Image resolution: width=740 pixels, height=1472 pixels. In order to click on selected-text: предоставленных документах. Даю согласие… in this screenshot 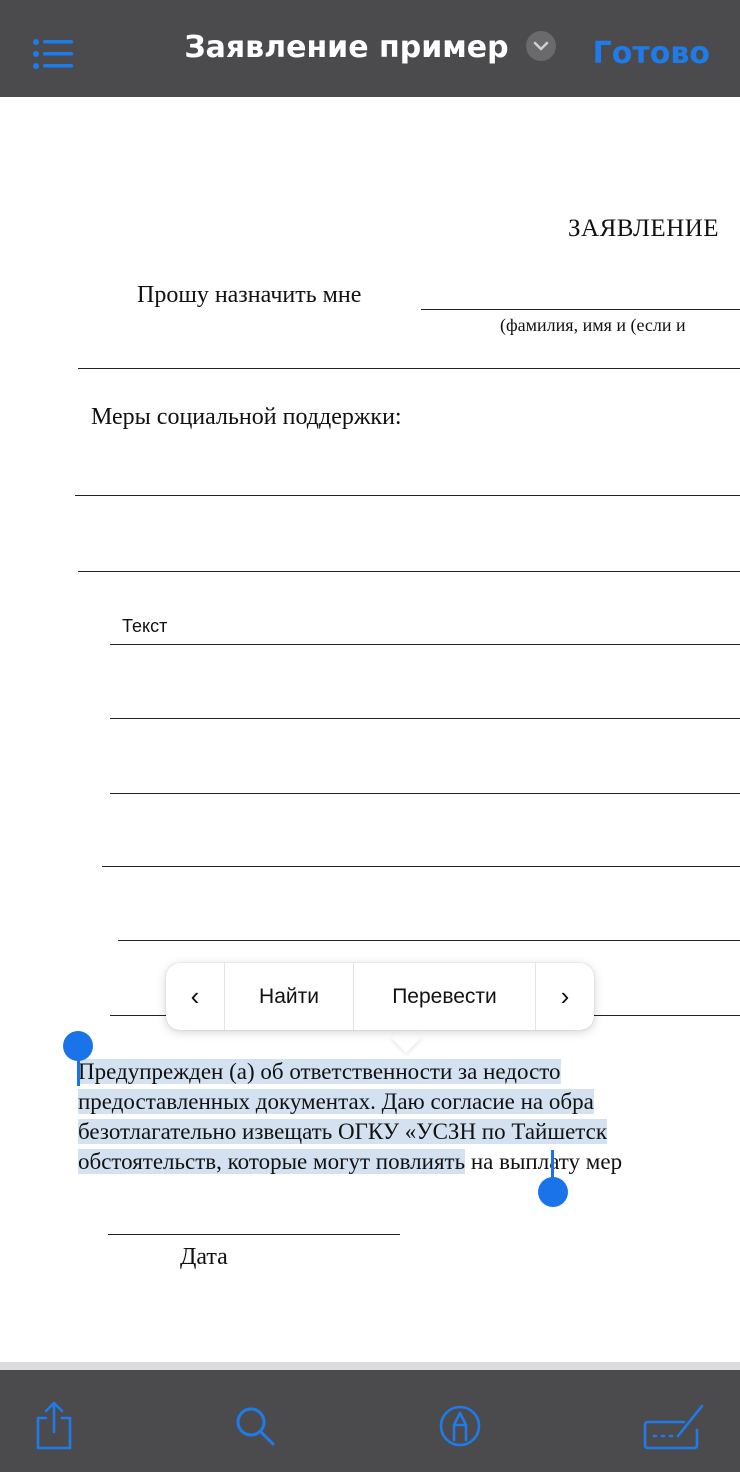, I will do `click(336, 1101)`.